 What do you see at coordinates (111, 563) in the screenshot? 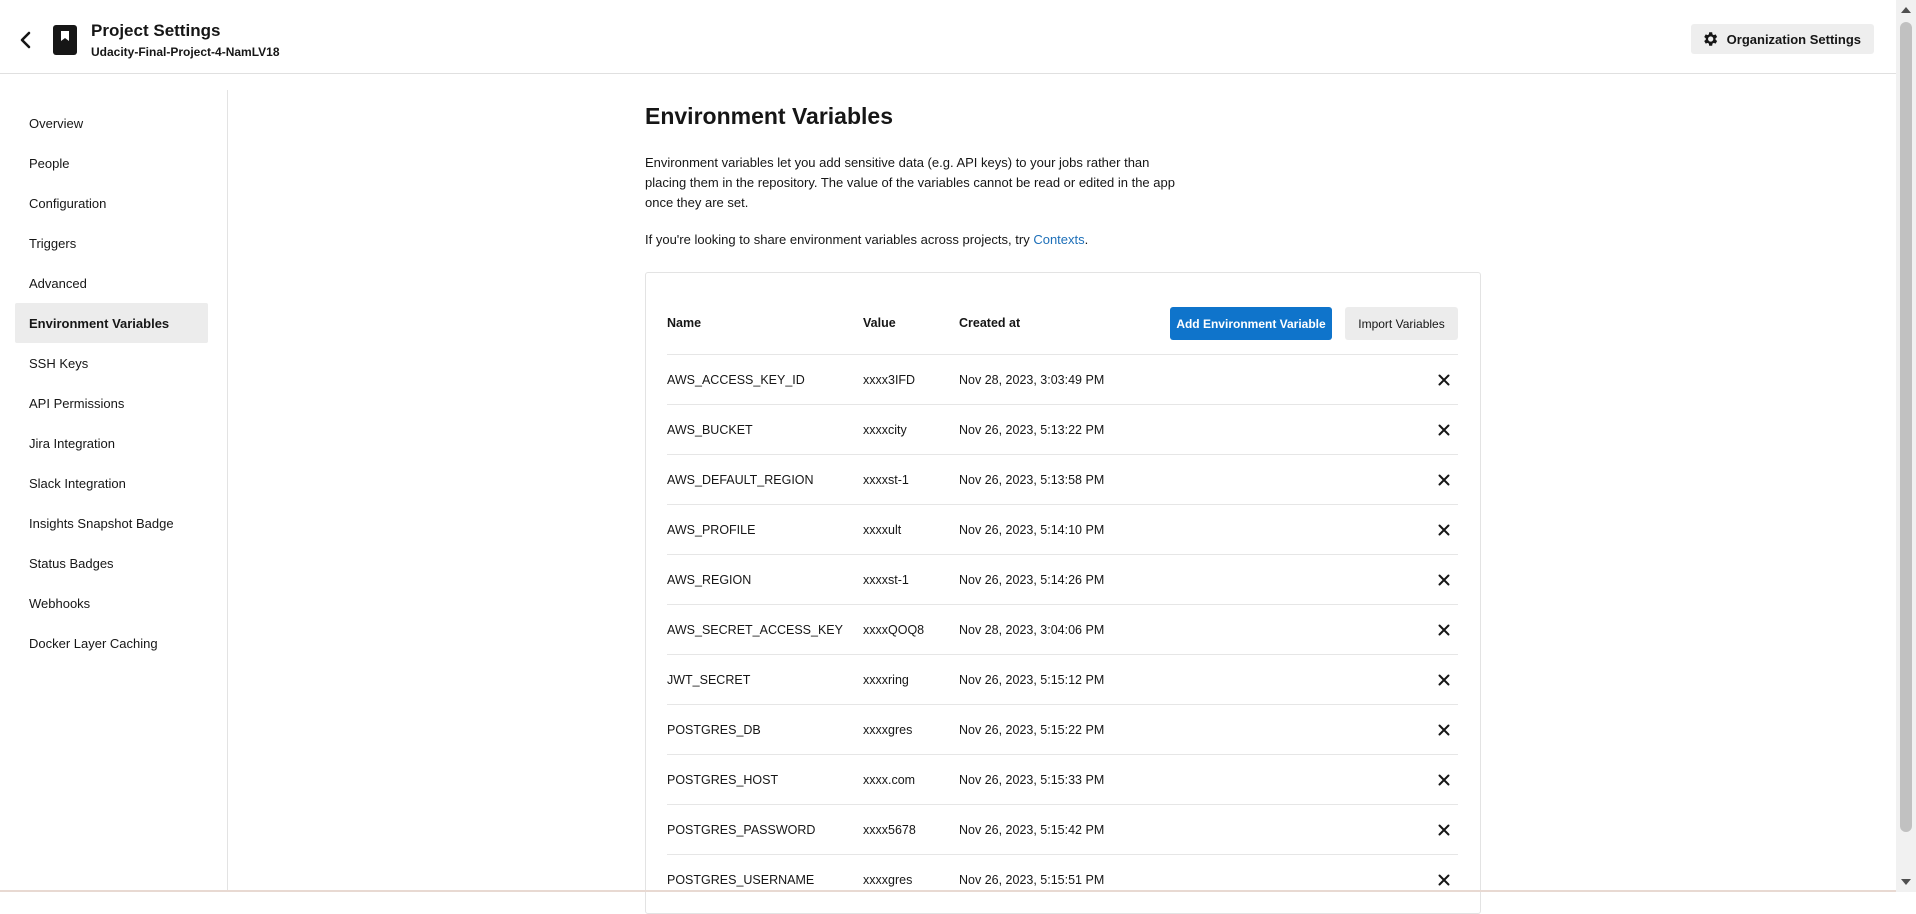
I see `sidebar-item-status-badges: Status Badges` at bounding box center [111, 563].